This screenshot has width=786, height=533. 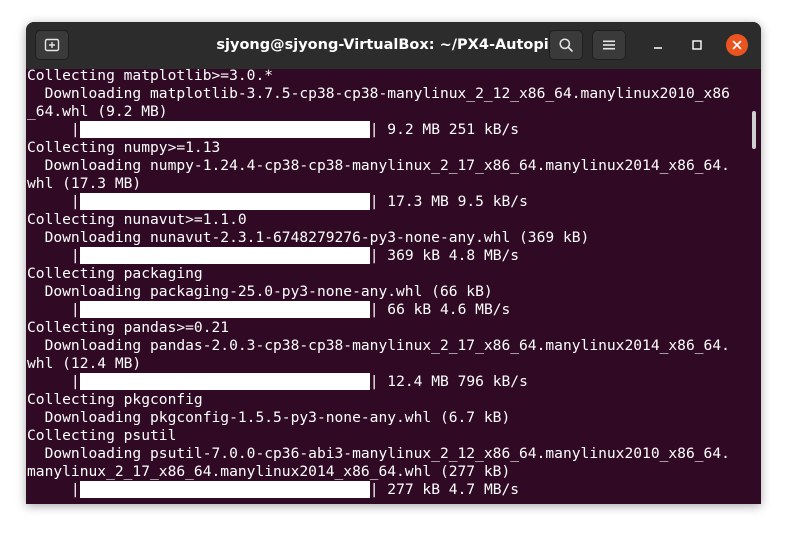 I want to click on progress-line: | | 12.4 MB 796 kB/s, so click(x=378, y=382).